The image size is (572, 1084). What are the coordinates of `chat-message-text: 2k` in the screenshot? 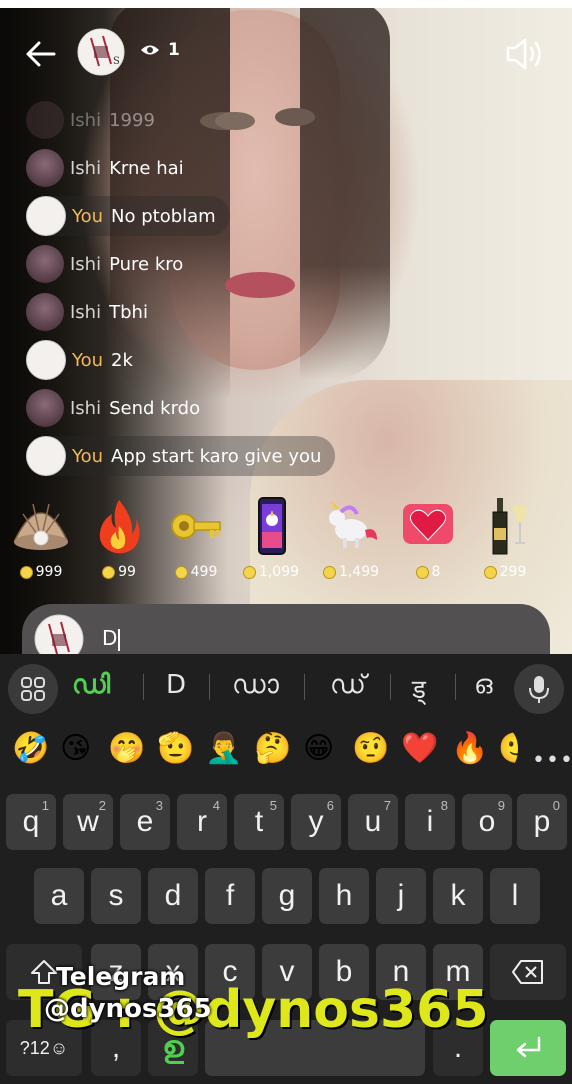 It's located at (122, 360).